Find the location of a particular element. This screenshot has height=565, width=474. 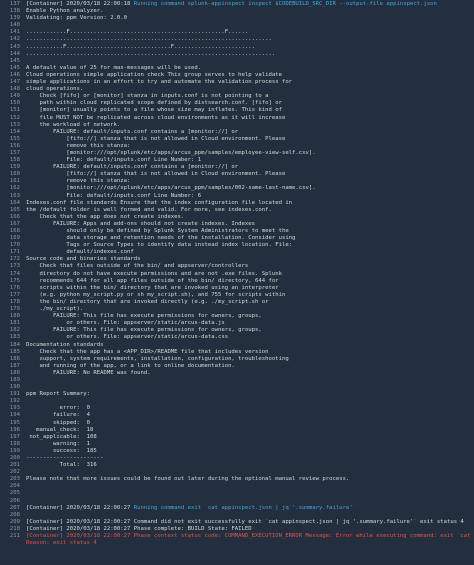

log-line: 145 is located at coordinates (237, 61).